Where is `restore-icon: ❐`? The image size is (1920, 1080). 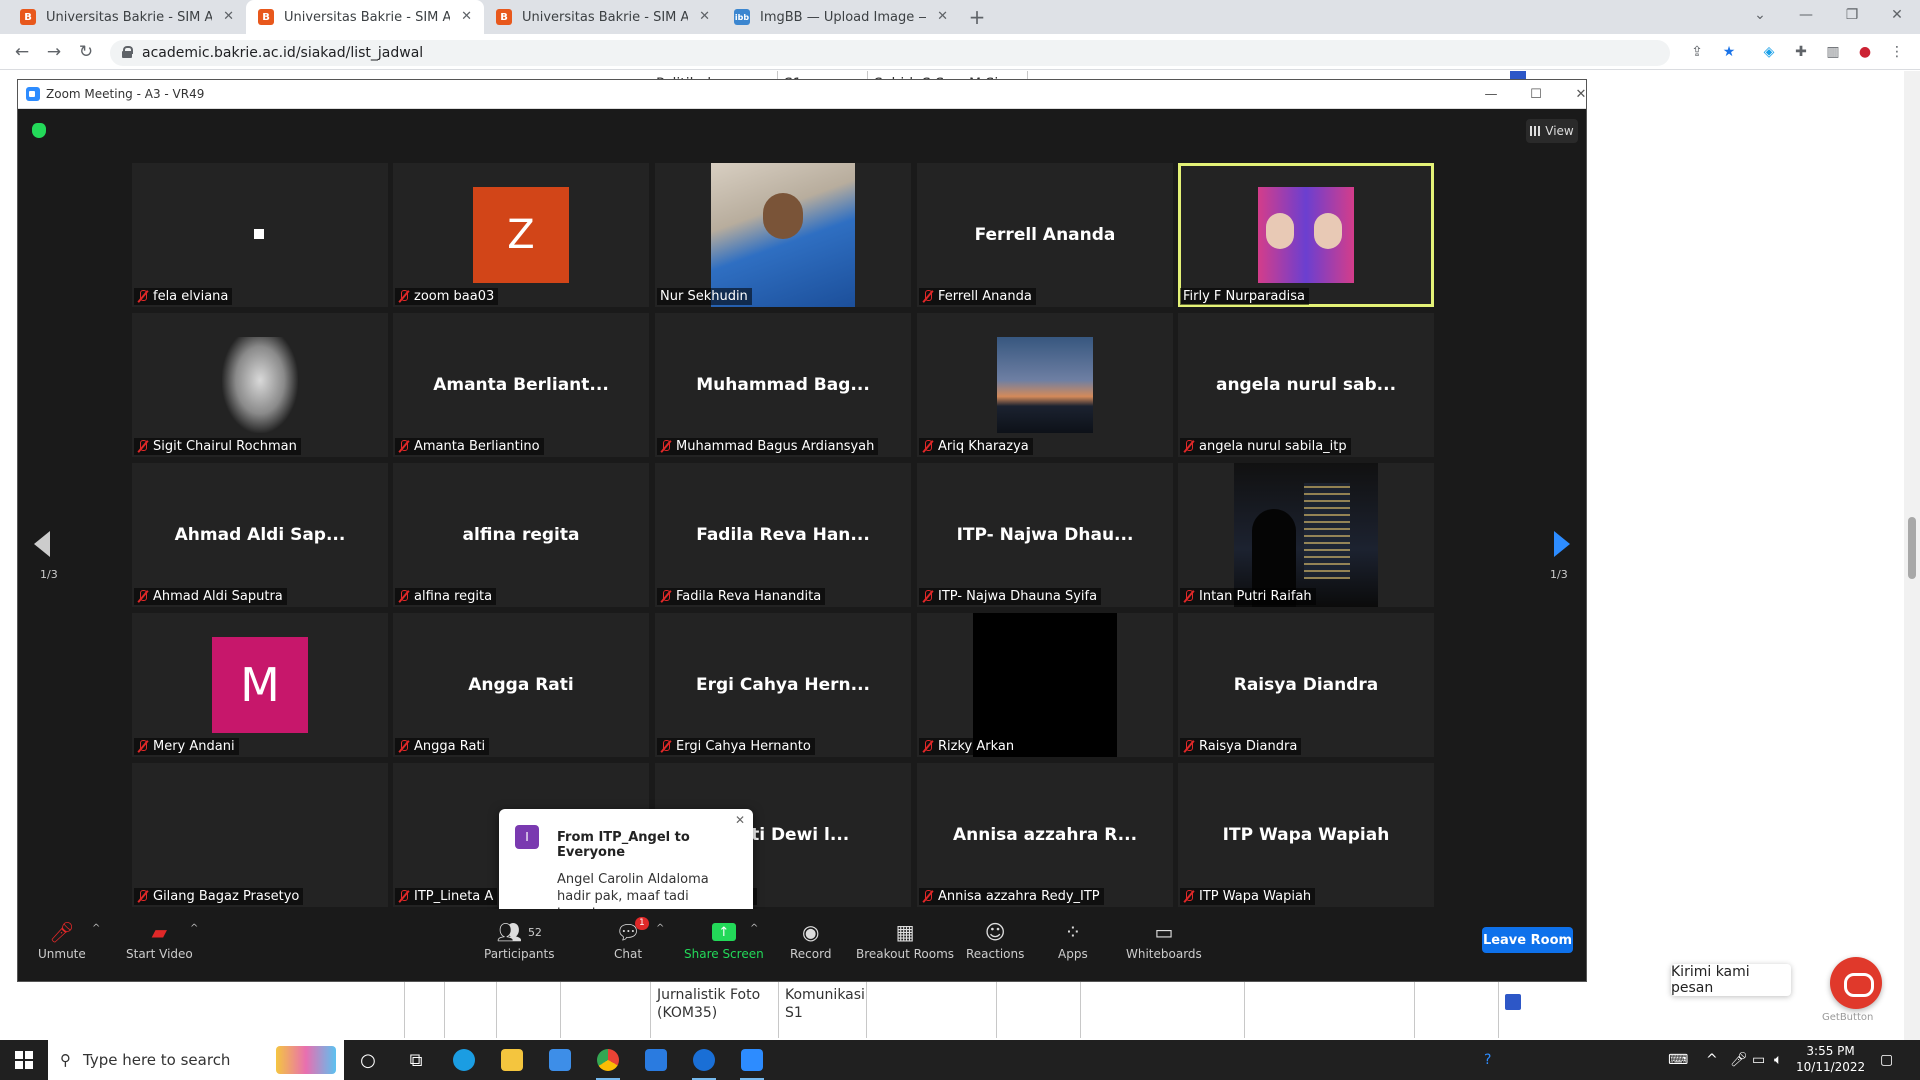
restore-icon: ❐ is located at coordinates (1852, 15).